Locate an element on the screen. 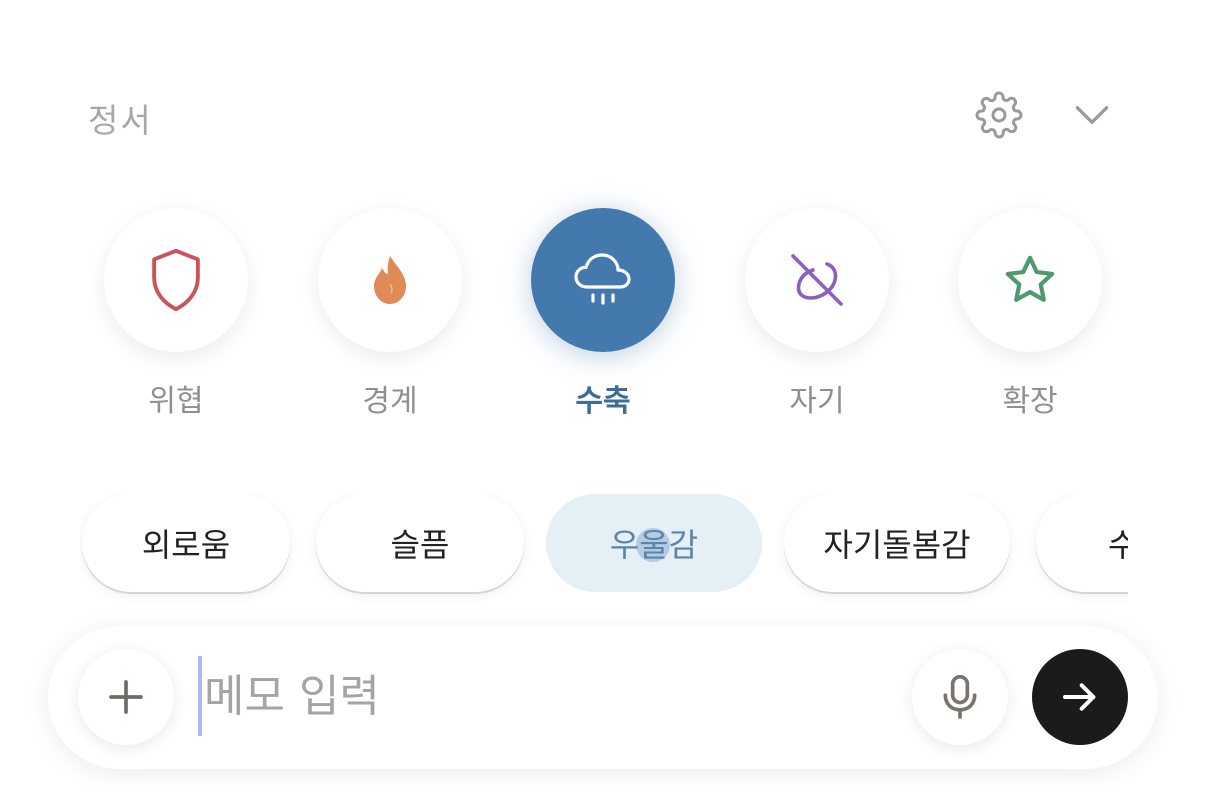 The image size is (1206, 793). self-slash-icon is located at coordinates (817, 280).